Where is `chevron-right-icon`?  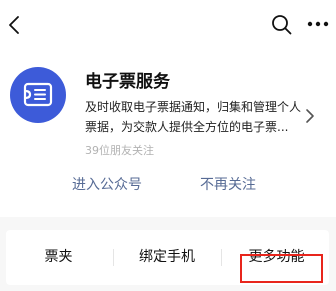 chevron-right-icon is located at coordinates (310, 116).